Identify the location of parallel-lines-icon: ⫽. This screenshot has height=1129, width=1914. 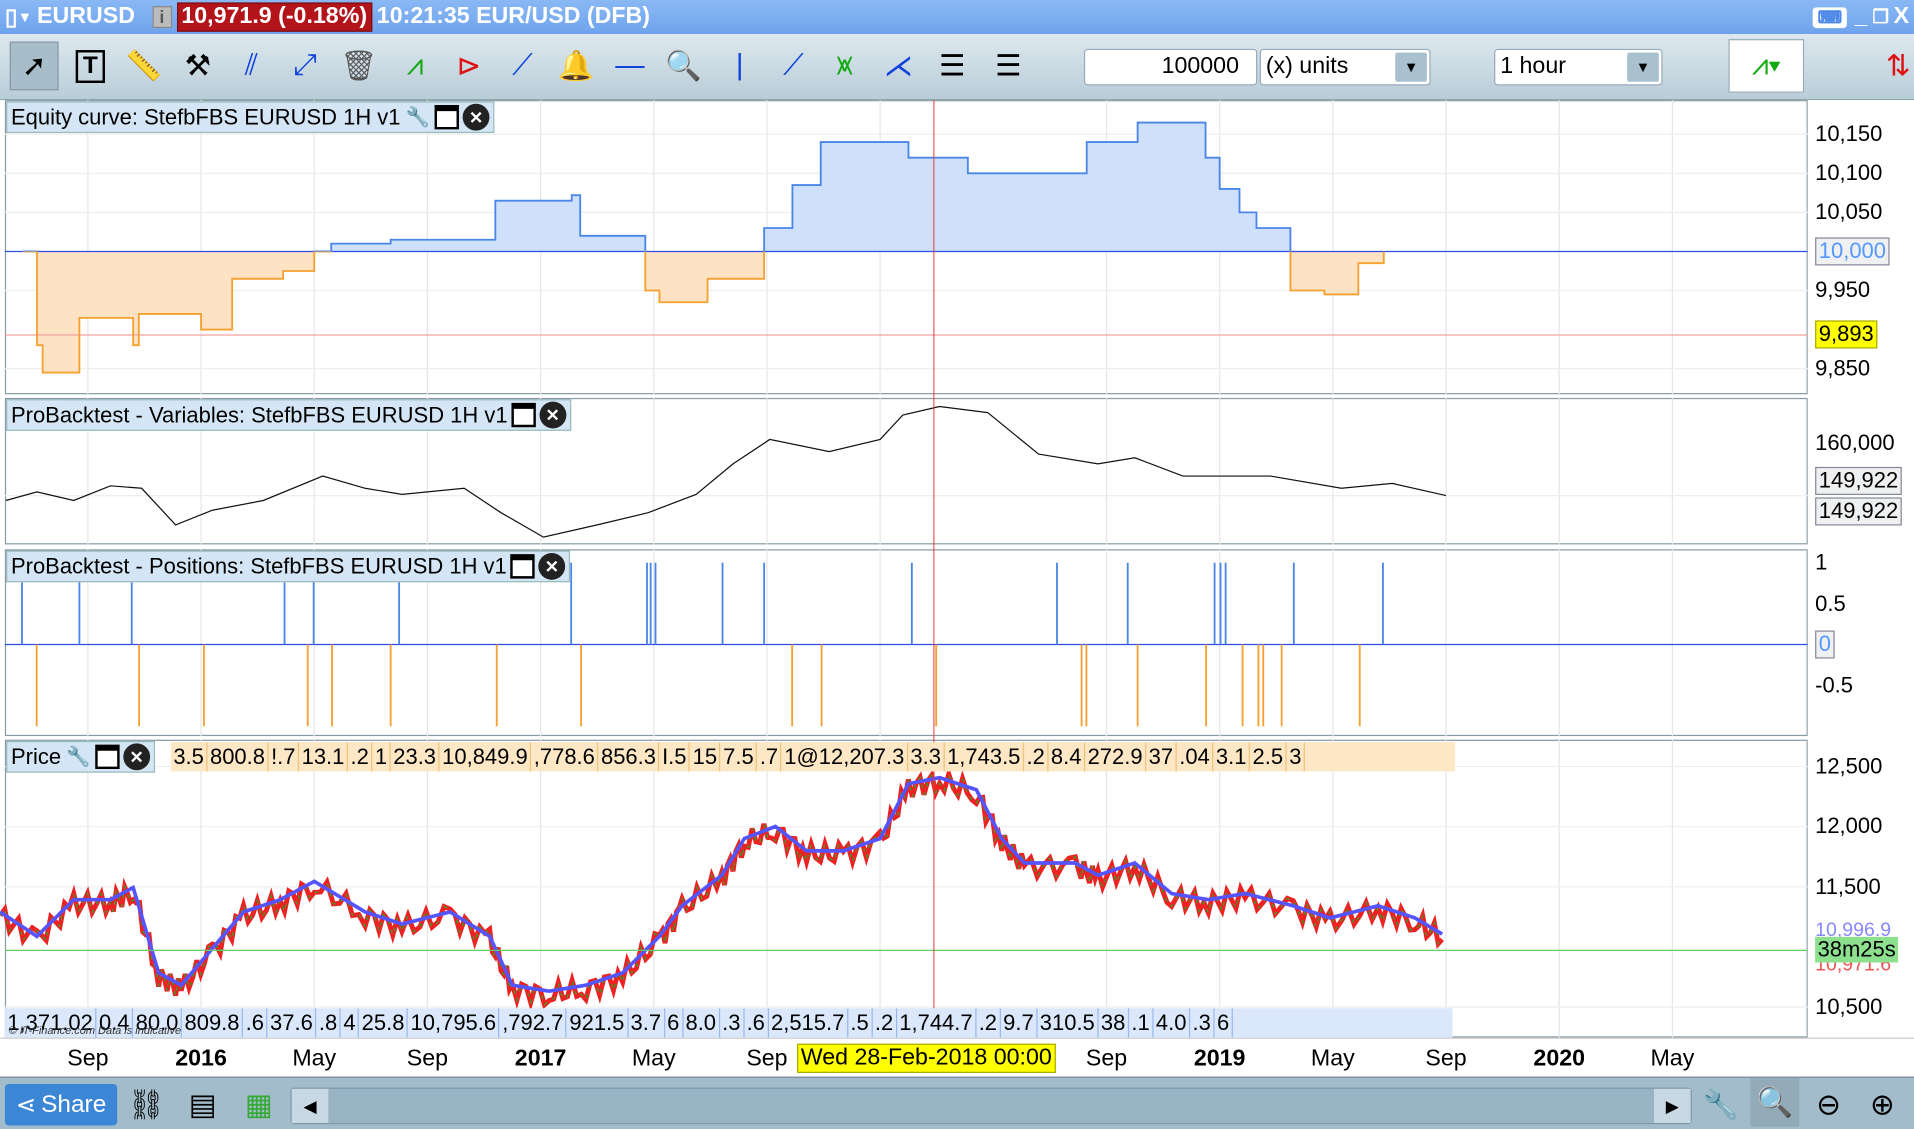
(251, 66).